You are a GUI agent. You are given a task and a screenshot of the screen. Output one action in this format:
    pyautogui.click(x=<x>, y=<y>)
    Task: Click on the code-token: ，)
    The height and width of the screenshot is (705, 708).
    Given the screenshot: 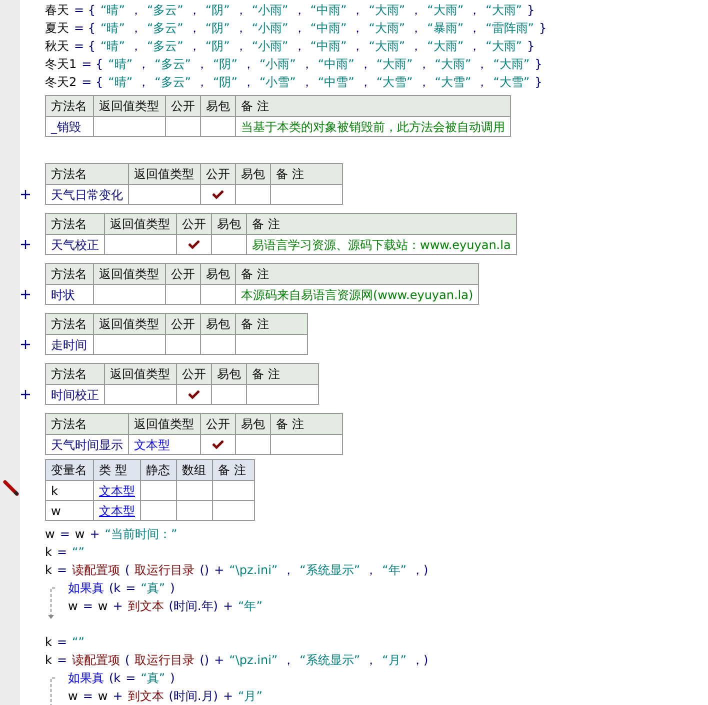 What is the action you would take?
    pyautogui.click(x=420, y=660)
    